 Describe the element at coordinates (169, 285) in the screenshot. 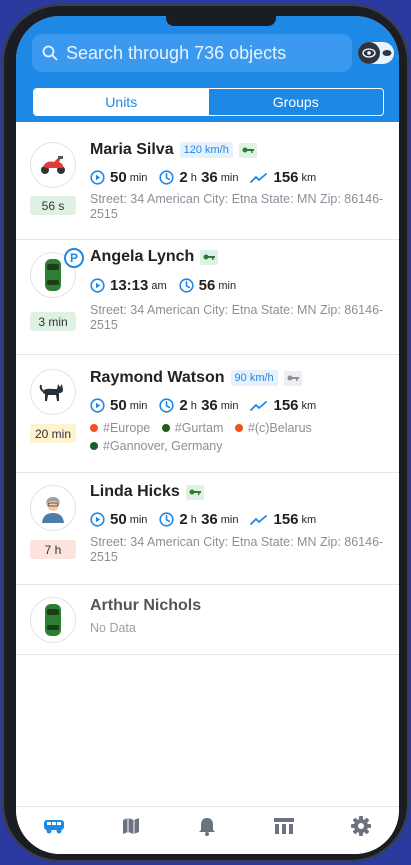

I see `unit-stats: 13:13 am 56 min` at that location.